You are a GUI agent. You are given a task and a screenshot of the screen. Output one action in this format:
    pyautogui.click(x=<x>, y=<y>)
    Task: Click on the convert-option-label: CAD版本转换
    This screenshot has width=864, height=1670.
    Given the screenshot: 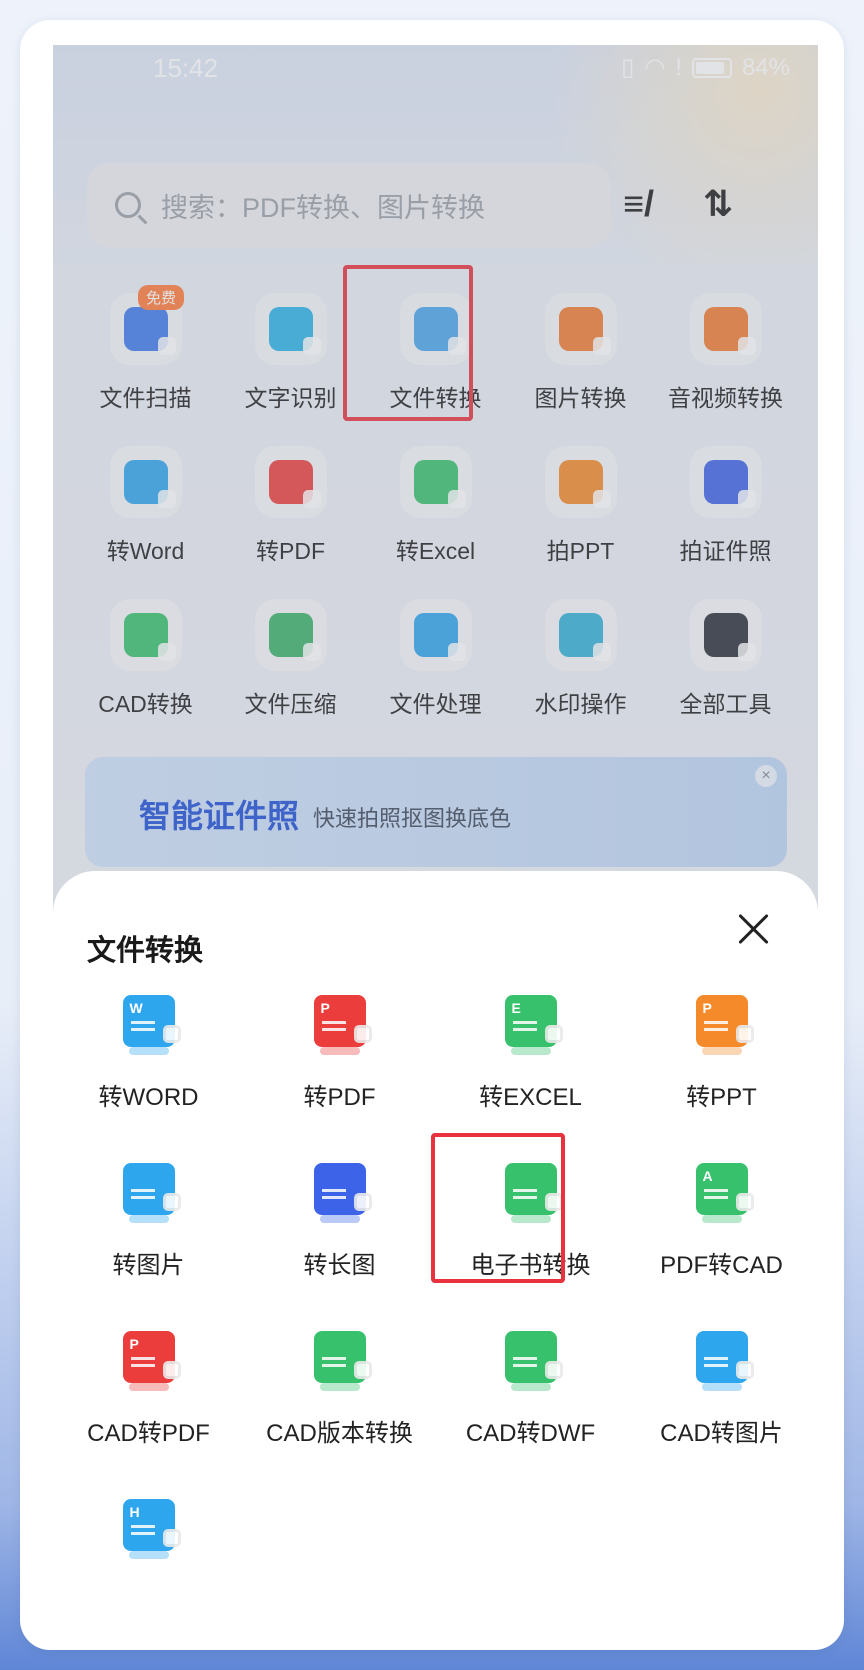 What is the action you would take?
    pyautogui.click(x=339, y=1433)
    